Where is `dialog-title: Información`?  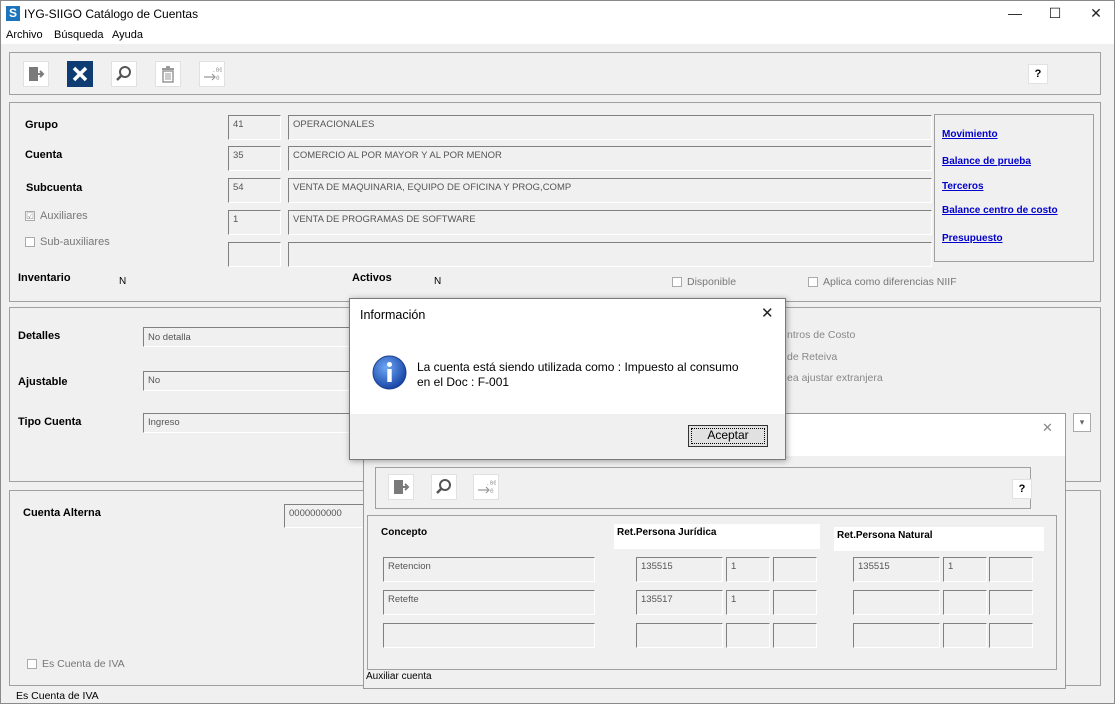 dialog-title: Información is located at coordinates (393, 315).